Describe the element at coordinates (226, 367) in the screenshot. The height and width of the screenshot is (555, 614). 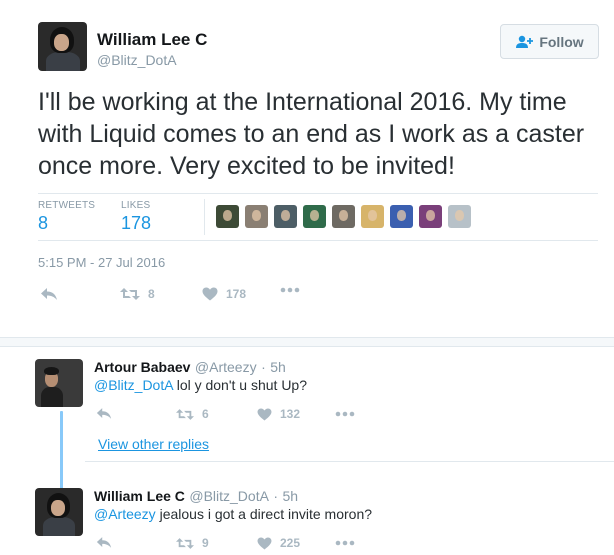
I see `reply-author-handle: @Arteezy` at that location.